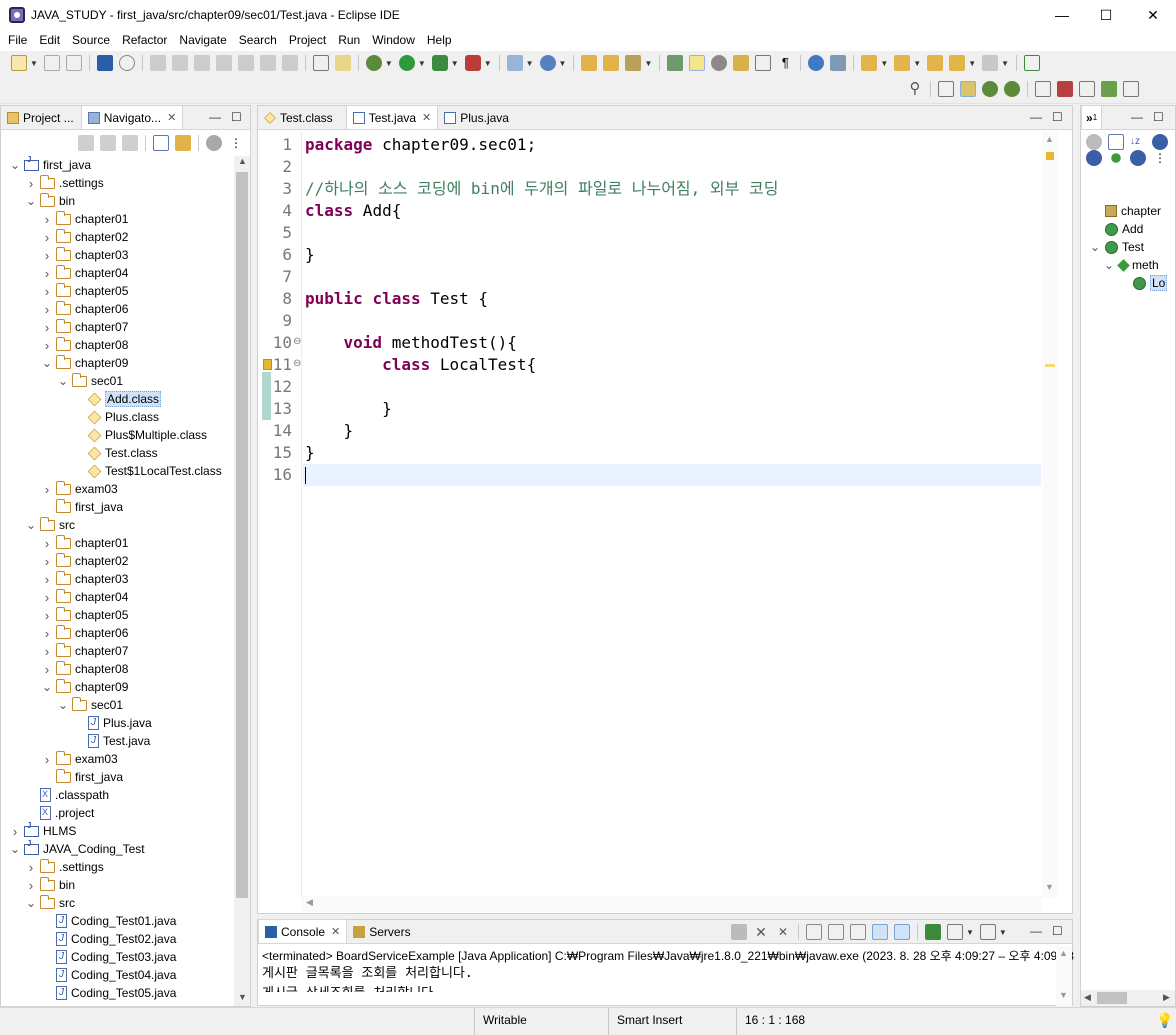 The height and width of the screenshot is (1035, 1176). I want to click on occurrence-marker-icon, so click(1050, 365).